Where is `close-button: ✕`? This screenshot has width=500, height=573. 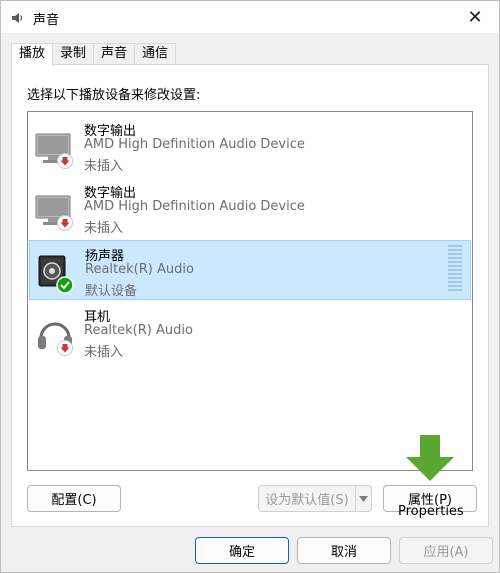
close-button: ✕ is located at coordinates (475, 17).